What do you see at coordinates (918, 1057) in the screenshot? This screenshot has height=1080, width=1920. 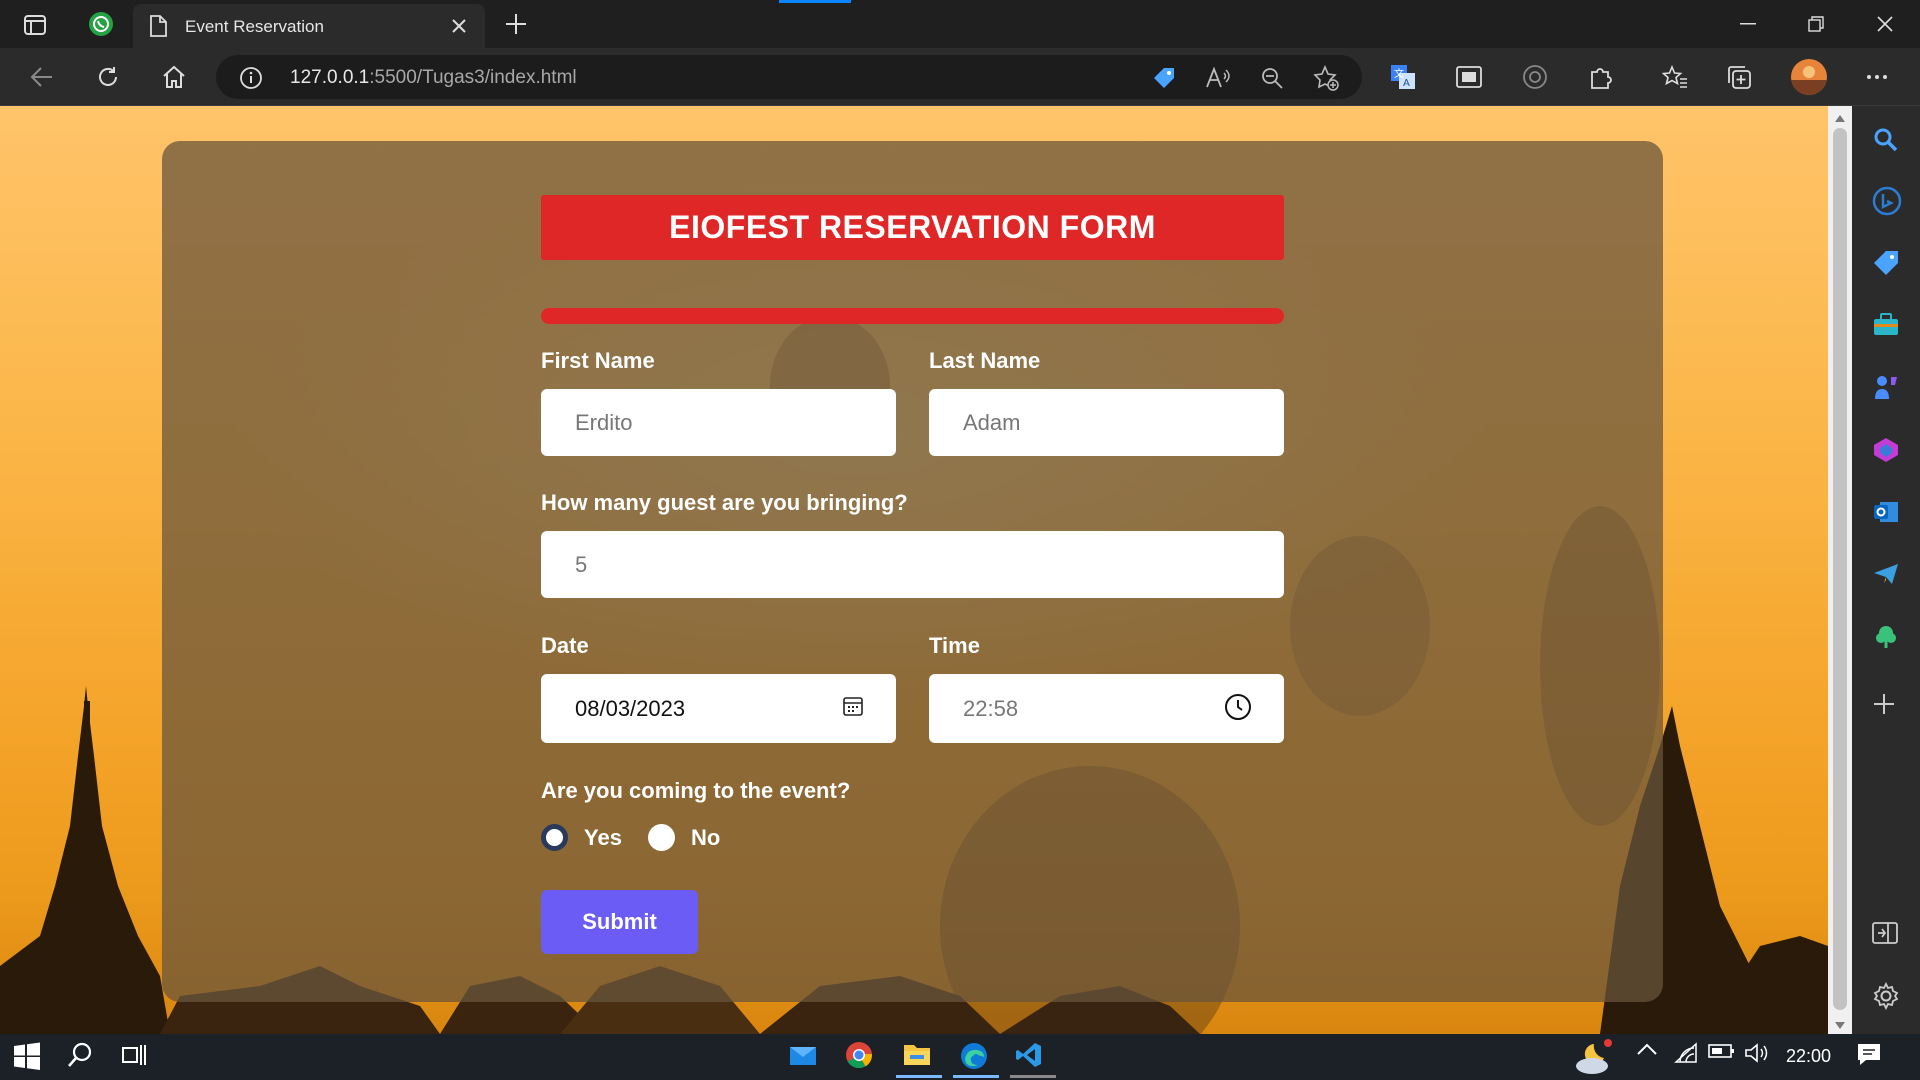 I see `file-explorer-icon` at bounding box center [918, 1057].